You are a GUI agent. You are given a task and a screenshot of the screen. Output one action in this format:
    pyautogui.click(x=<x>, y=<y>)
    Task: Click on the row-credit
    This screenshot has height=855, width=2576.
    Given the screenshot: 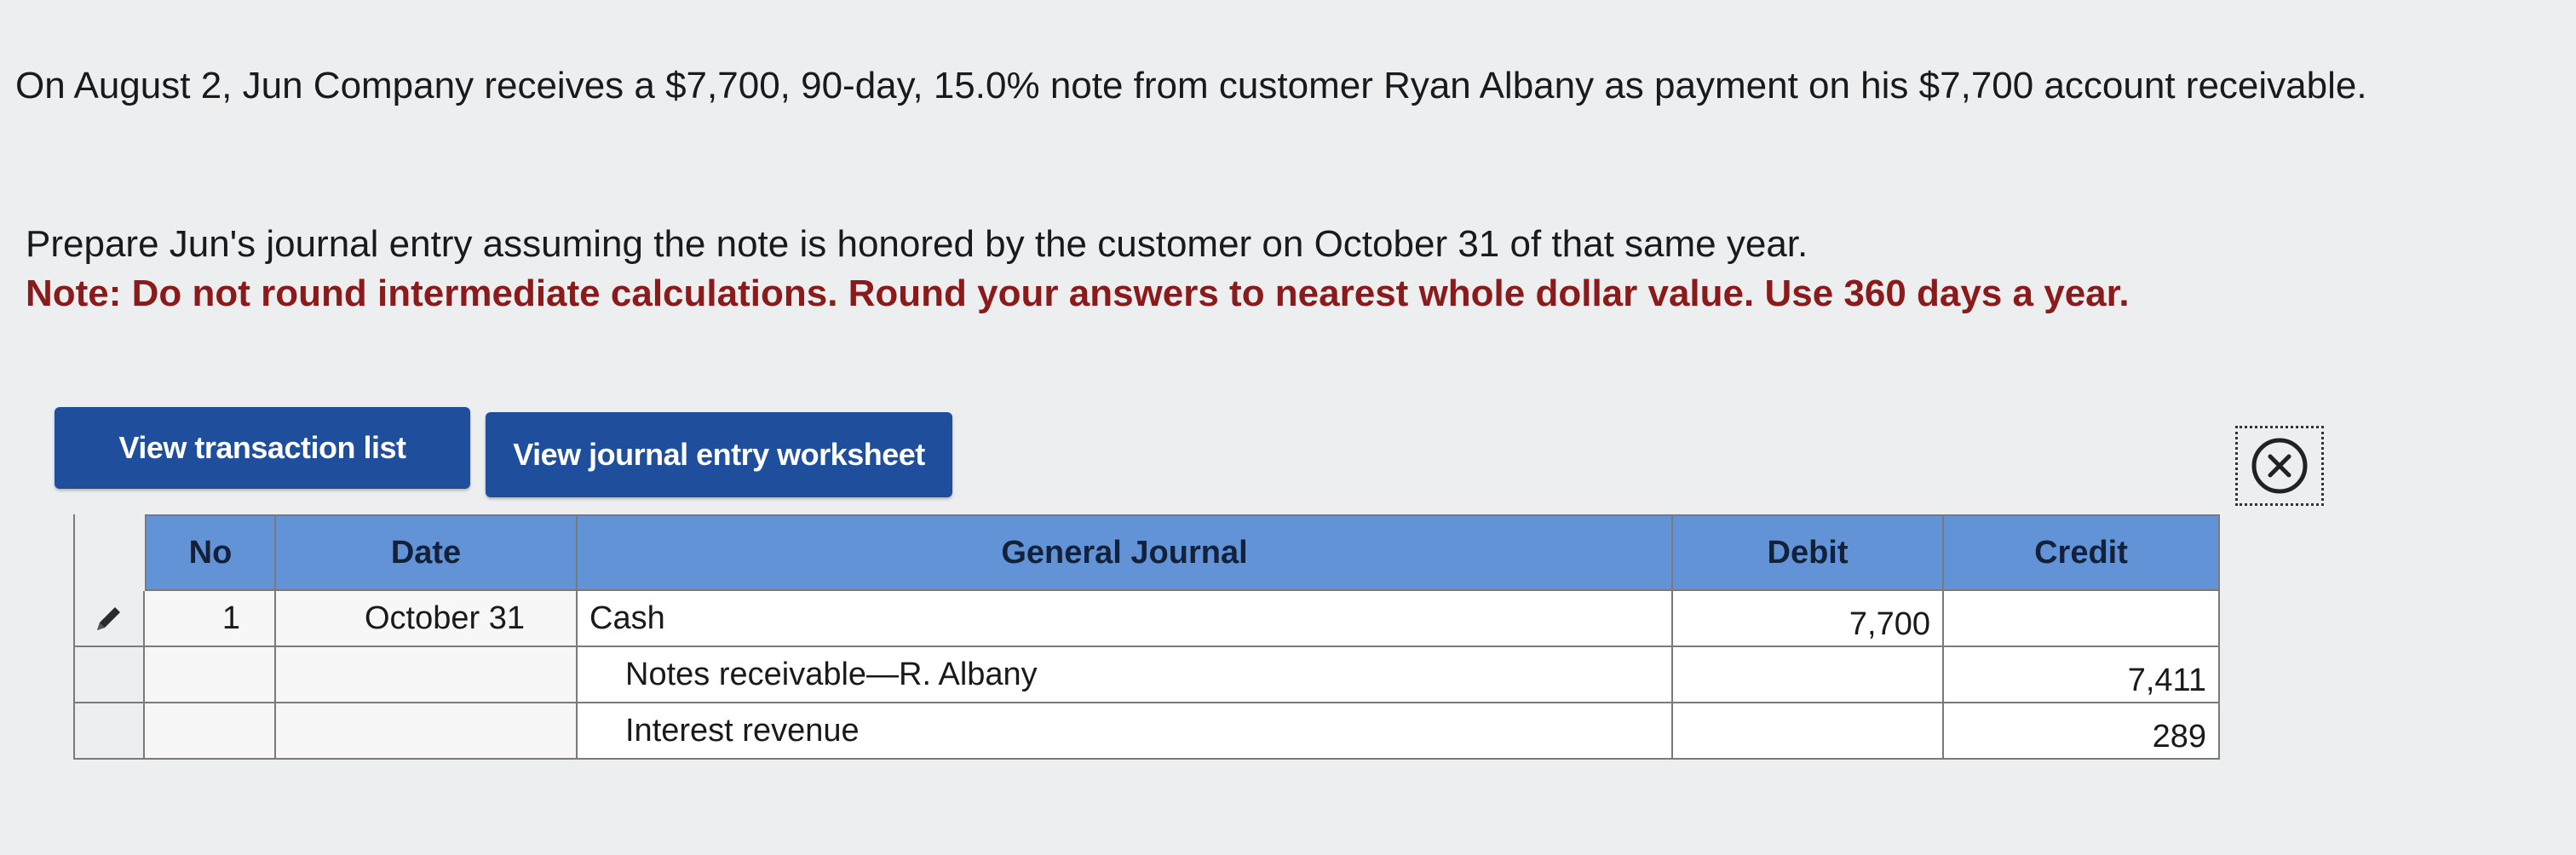 What is the action you would take?
    pyautogui.click(x=2082, y=619)
    